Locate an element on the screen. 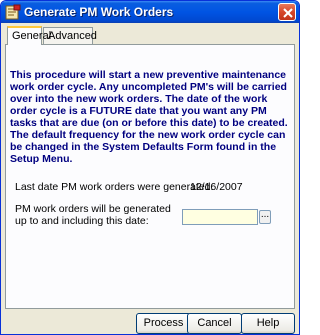 This screenshot has width=320, height=335. tab-general: General is located at coordinates (29, 35).